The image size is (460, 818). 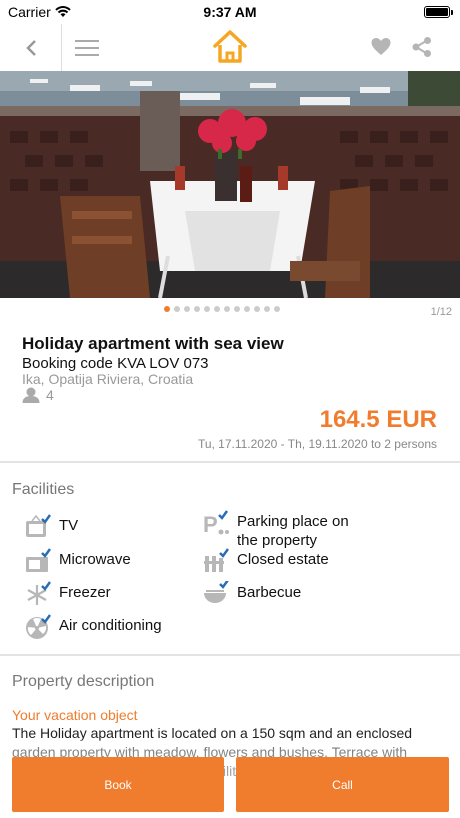 I want to click on price: 164.5 EUR, so click(x=378, y=419).